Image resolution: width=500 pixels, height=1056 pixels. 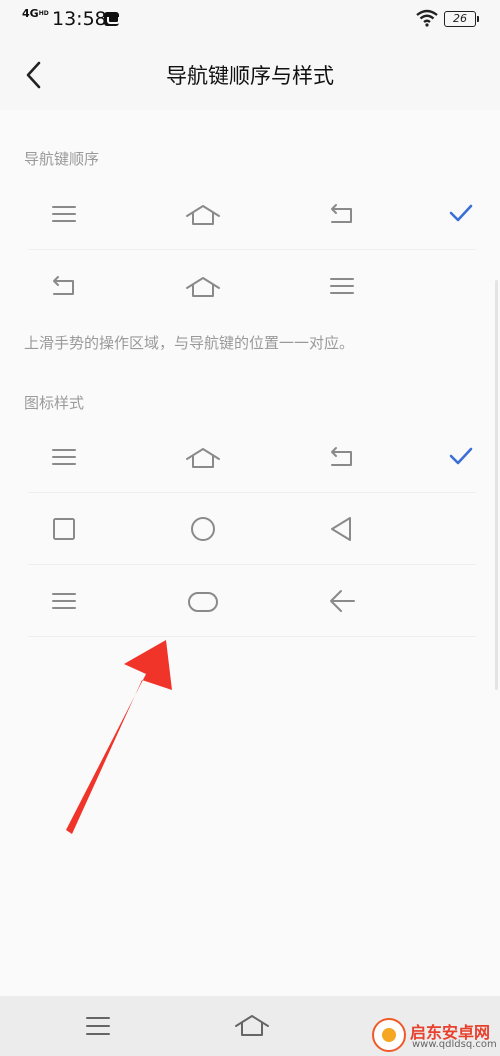 I want to click on watermark-url: www.qdldsq.com, so click(x=454, y=1044).